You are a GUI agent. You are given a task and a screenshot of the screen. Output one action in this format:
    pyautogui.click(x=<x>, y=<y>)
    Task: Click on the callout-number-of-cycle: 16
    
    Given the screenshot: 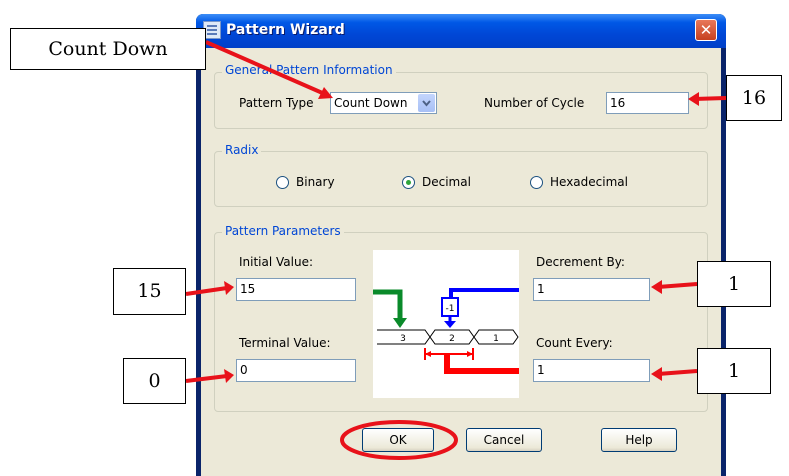 What is the action you would take?
    pyautogui.click(x=754, y=98)
    